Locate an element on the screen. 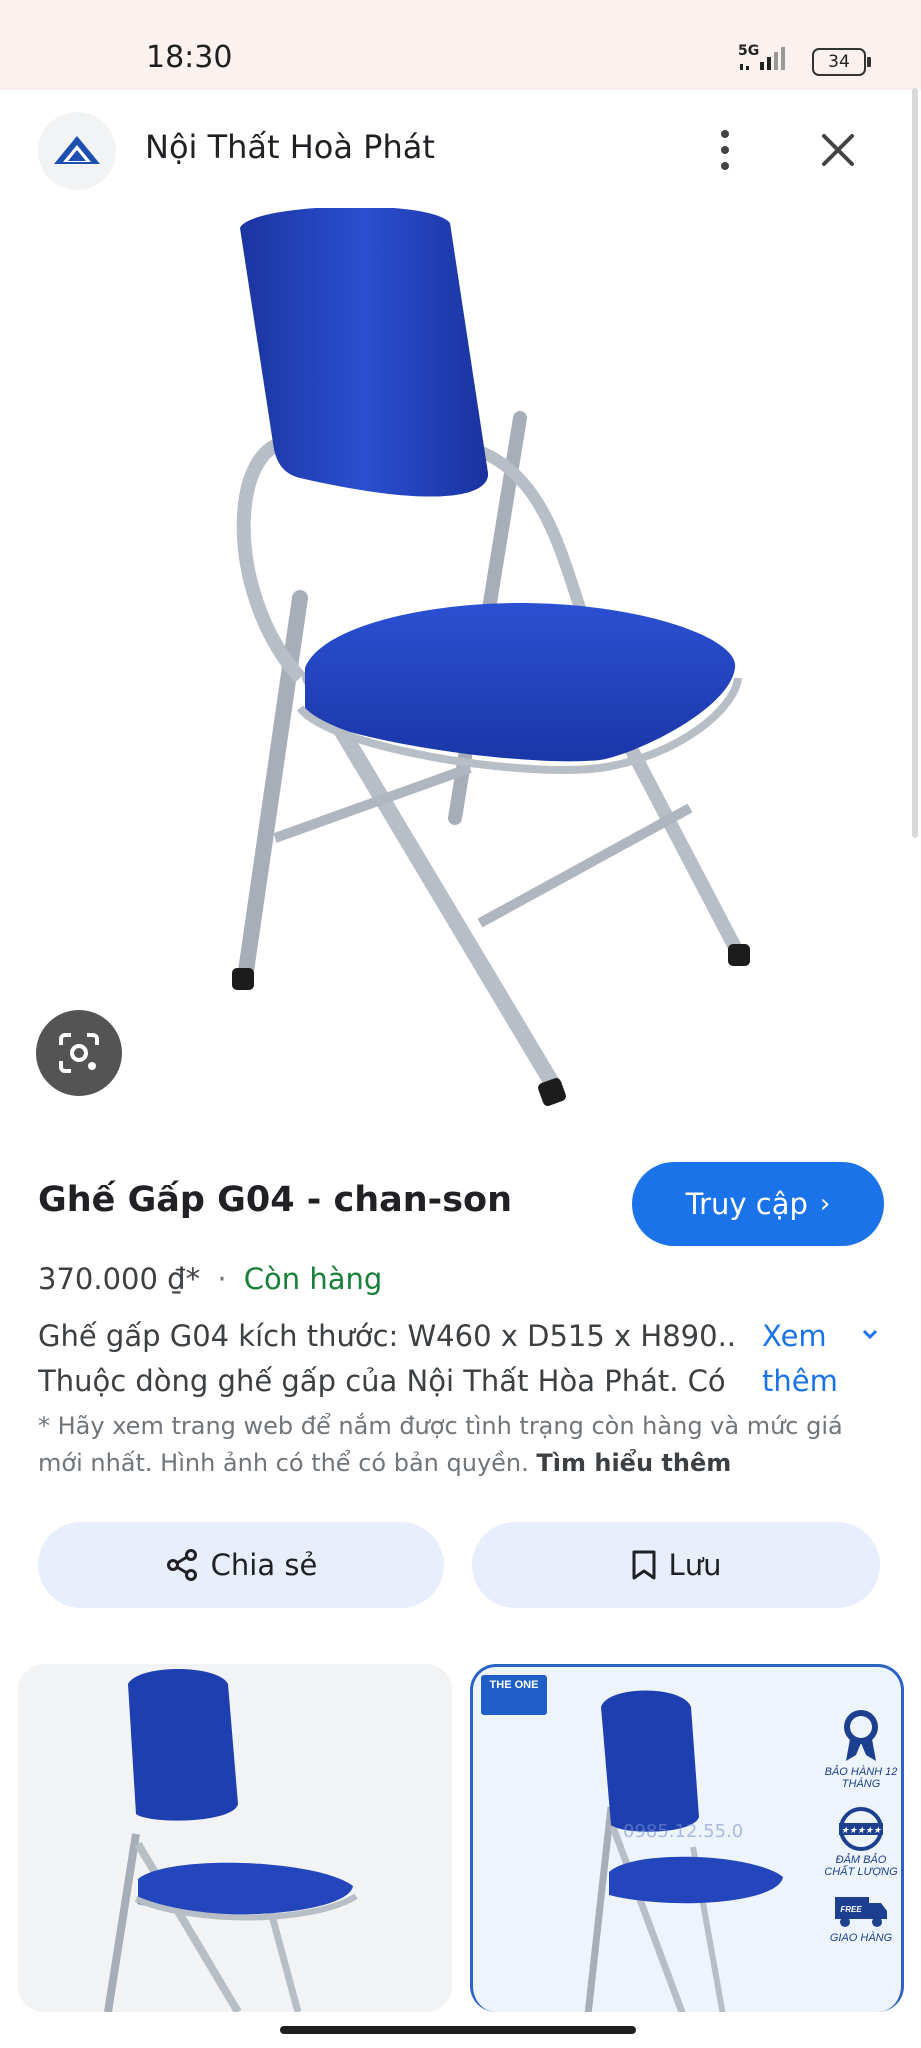  chevron-down-icon is located at coordinates (870, 1334).